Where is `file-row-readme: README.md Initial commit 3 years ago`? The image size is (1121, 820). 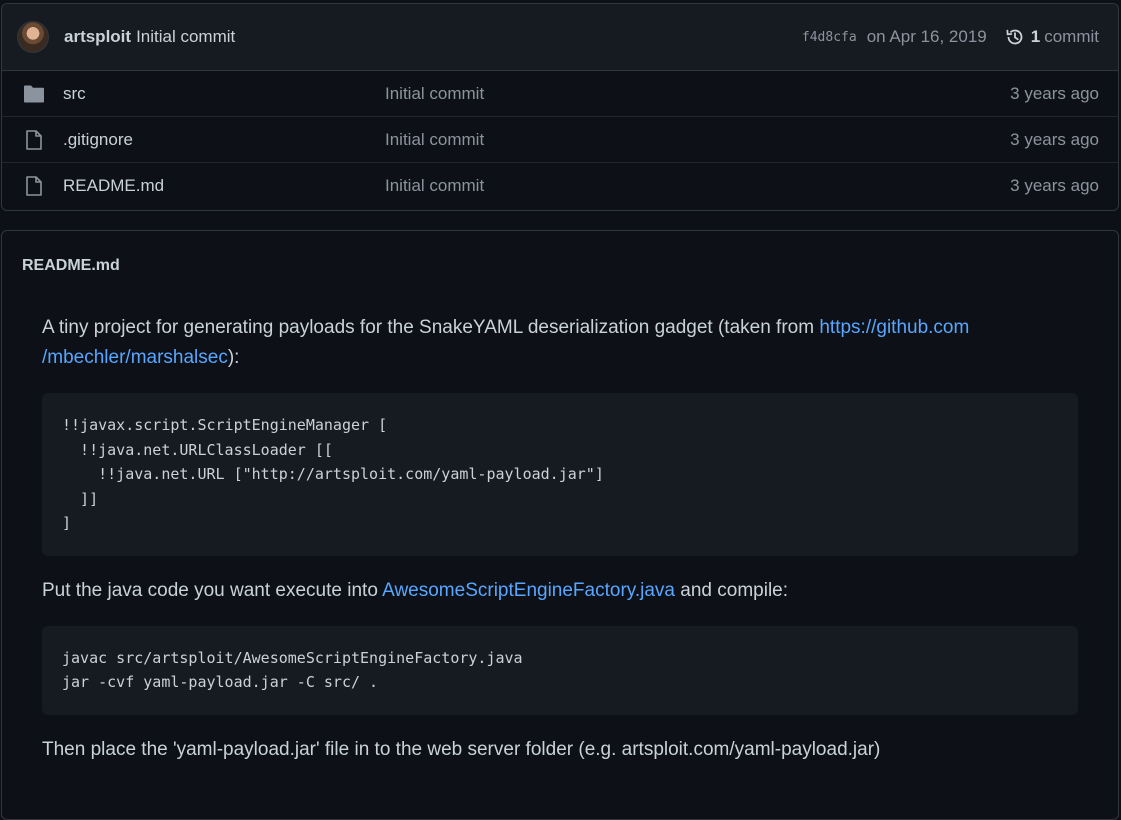 file-row-readme: README.md Initial commit 3 years ago is located at coordinates (560, 186).